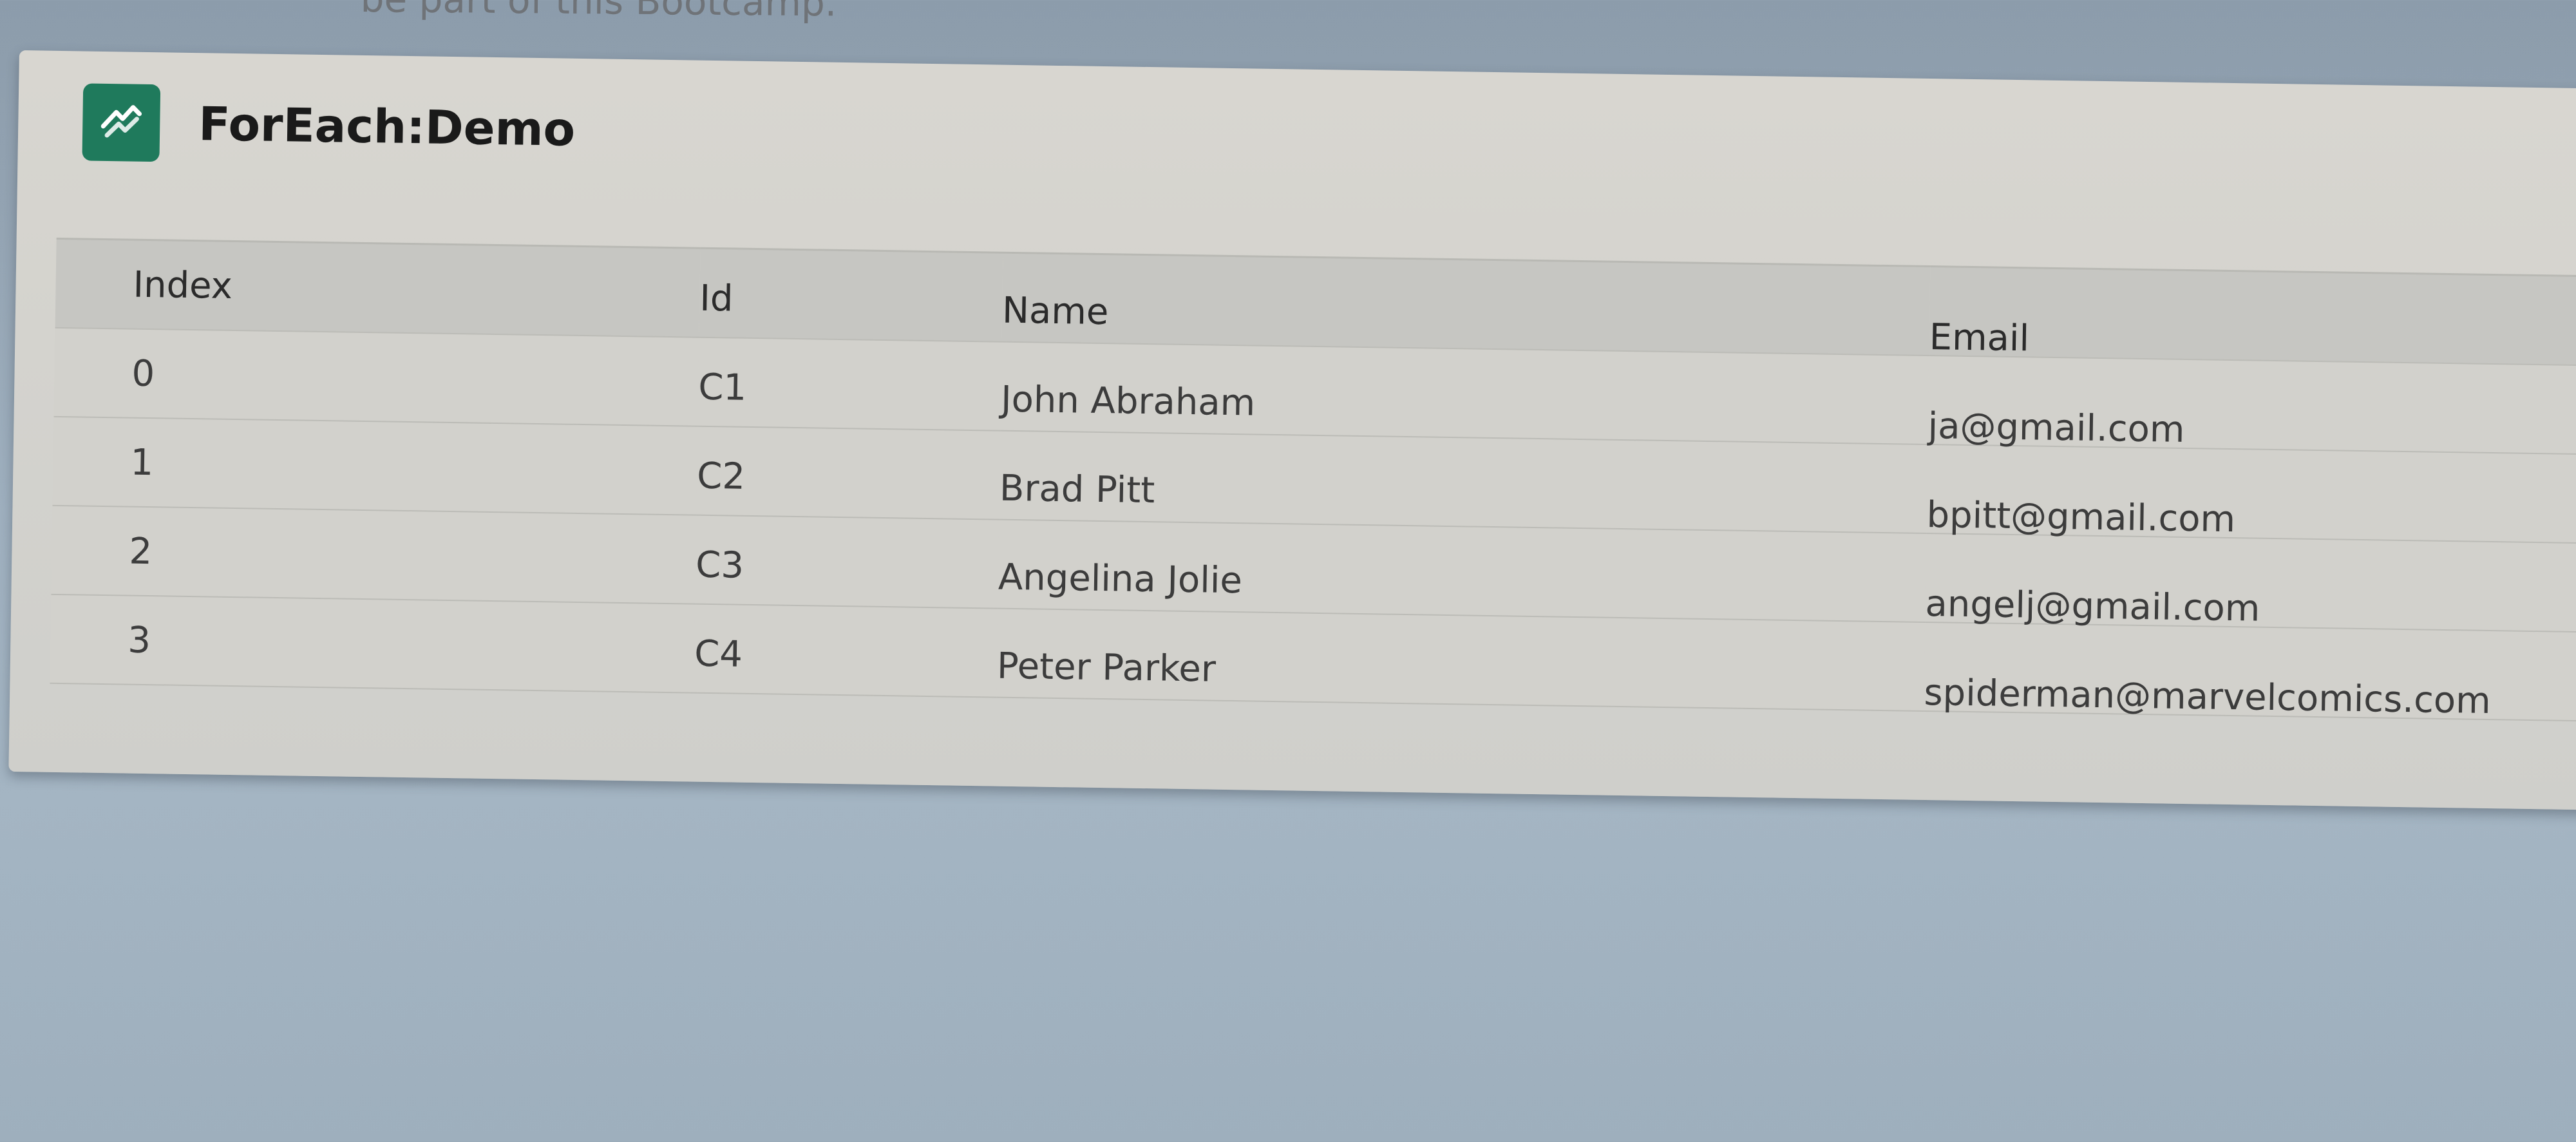 This screenshot has height=1142, width=2576. Describe the element at coordinates (139, 640) in the screenshot. I see `cell-index: 3` at that location.